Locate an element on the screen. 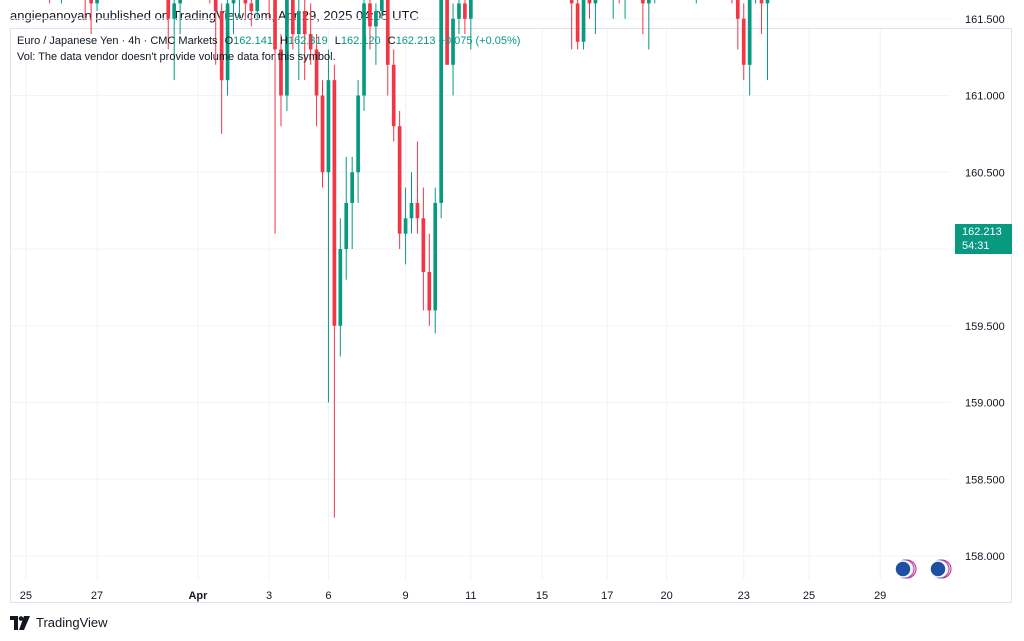  x-tick-label: 9 is located at coordinates (406, 596).